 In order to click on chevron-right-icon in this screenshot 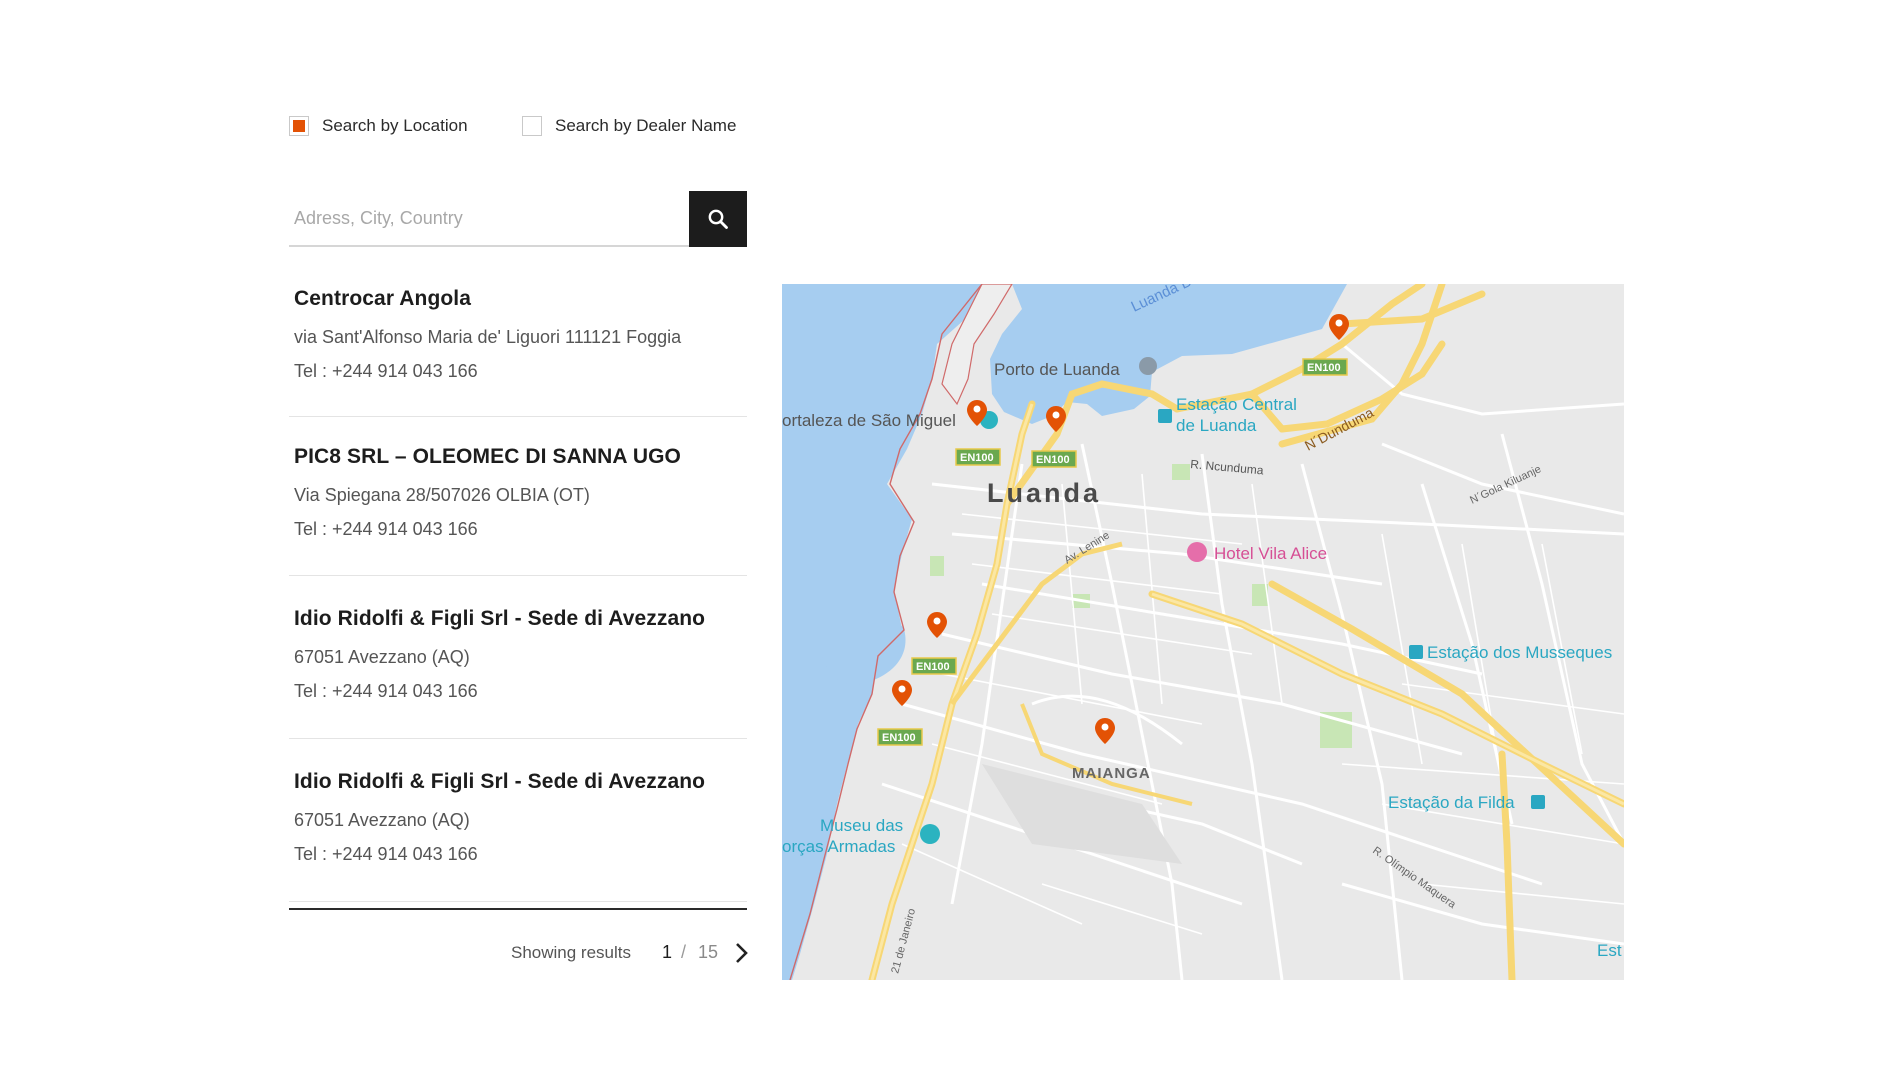, I will do `click(742, 953)`.